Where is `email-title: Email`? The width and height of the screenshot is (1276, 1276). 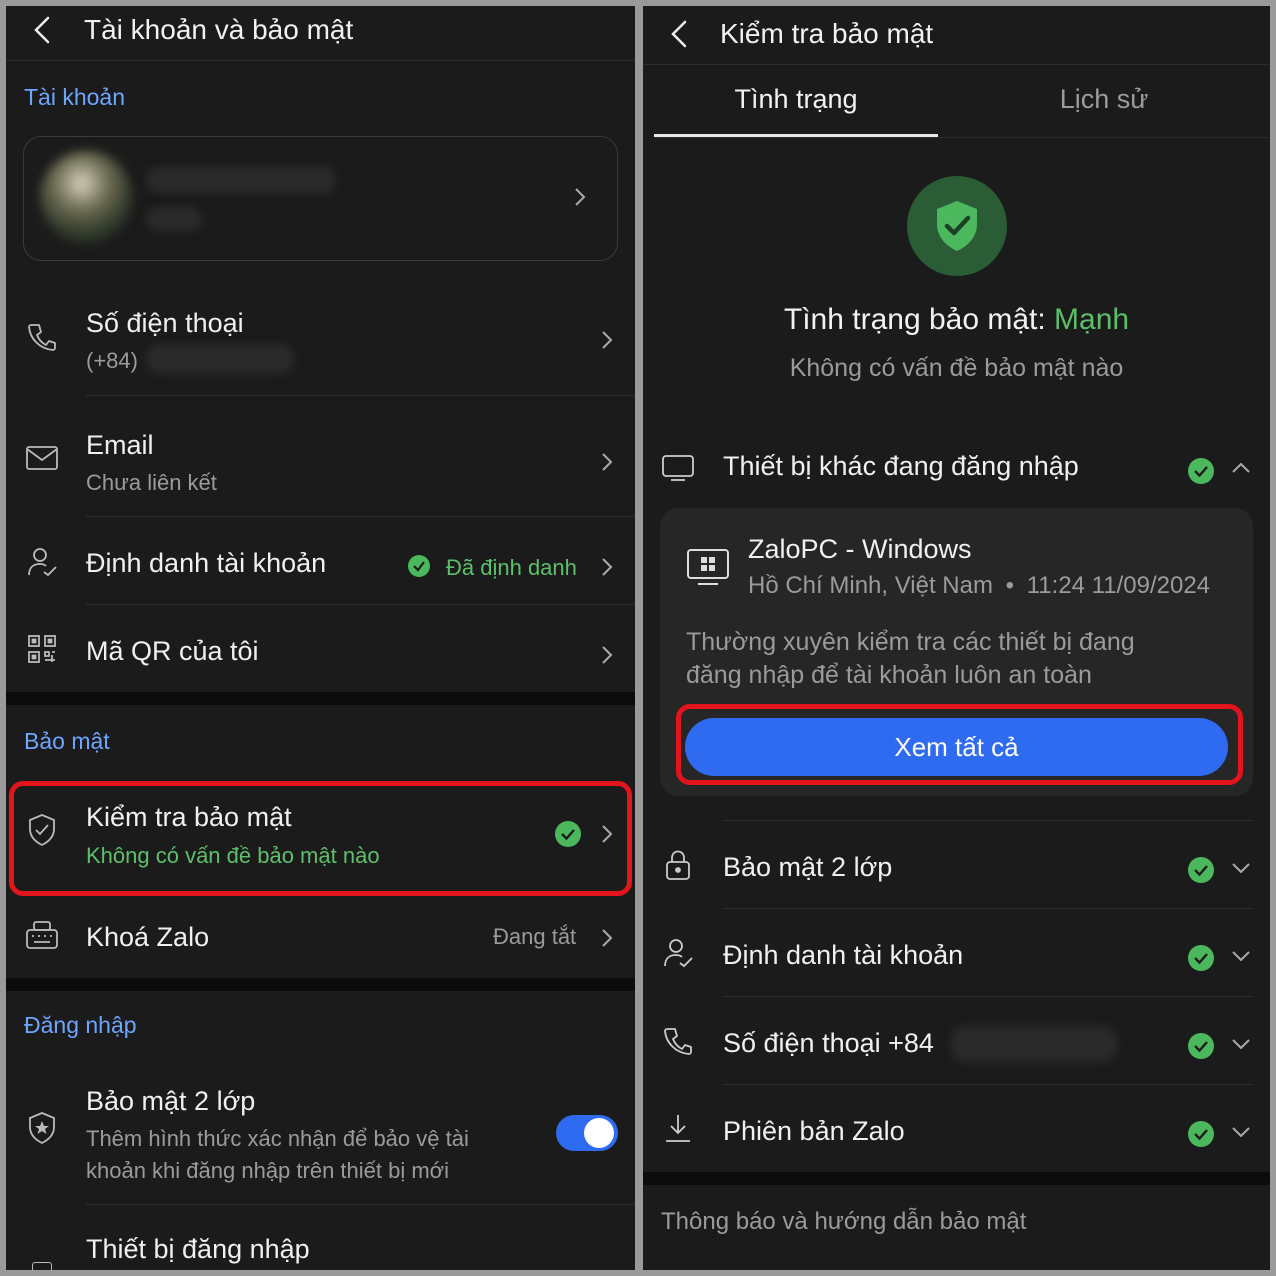 email-title: Email is located at coordinates (120, 445).